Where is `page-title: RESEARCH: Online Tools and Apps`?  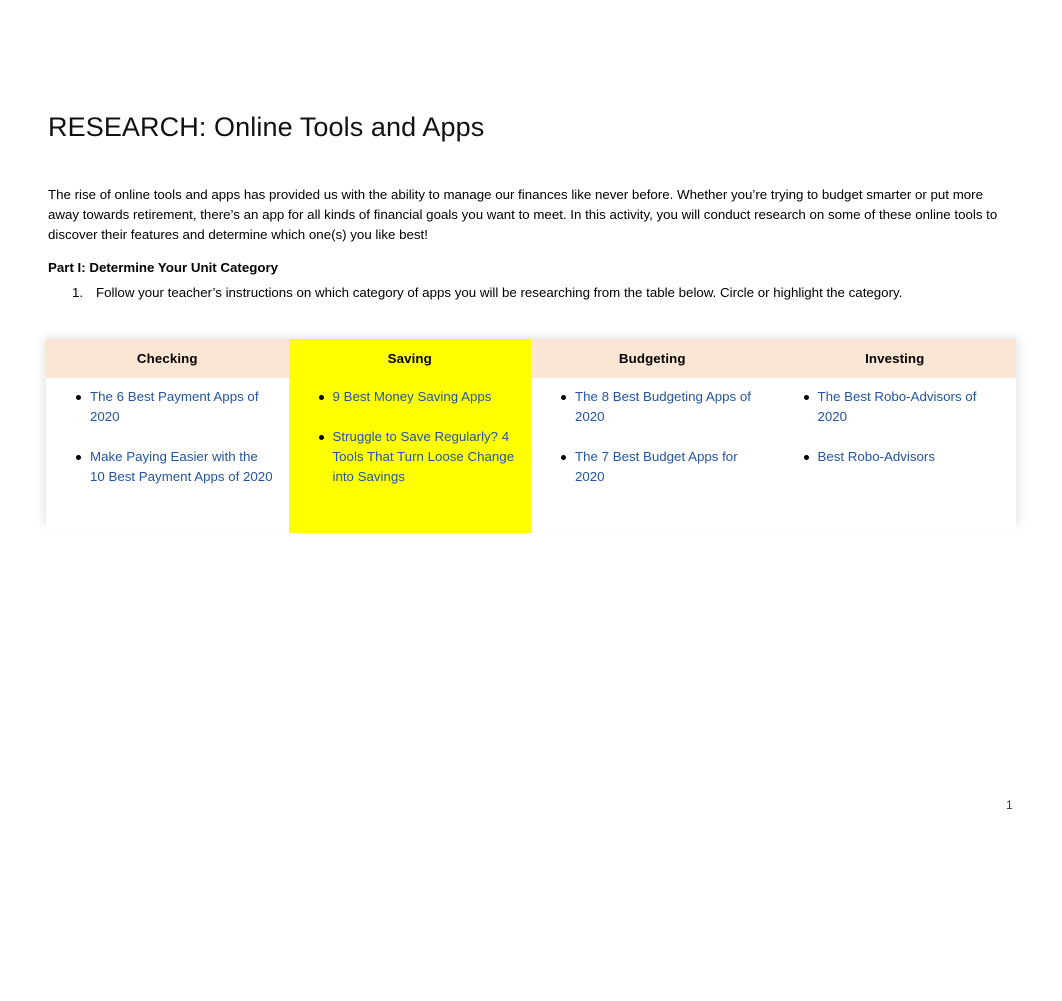 page-title: RESEARCH: Online Tools and Apps is located at coordinates (266, 127).